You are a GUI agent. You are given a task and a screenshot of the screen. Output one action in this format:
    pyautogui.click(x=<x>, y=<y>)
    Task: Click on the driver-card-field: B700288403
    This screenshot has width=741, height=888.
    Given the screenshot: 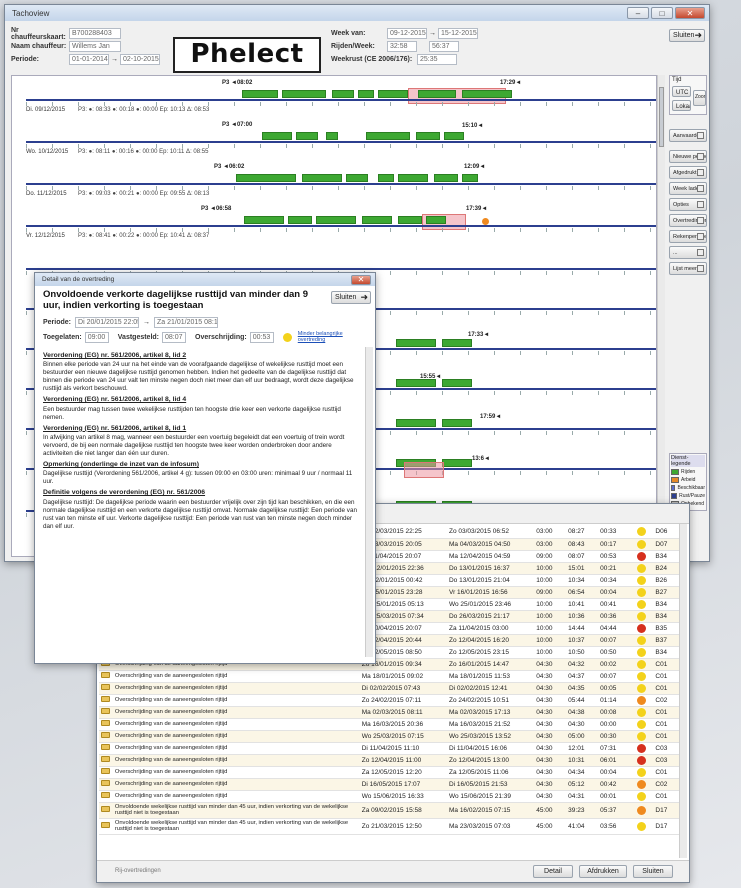 What is the action you would take?
    pyautogui.click(x=95, y=33)
    